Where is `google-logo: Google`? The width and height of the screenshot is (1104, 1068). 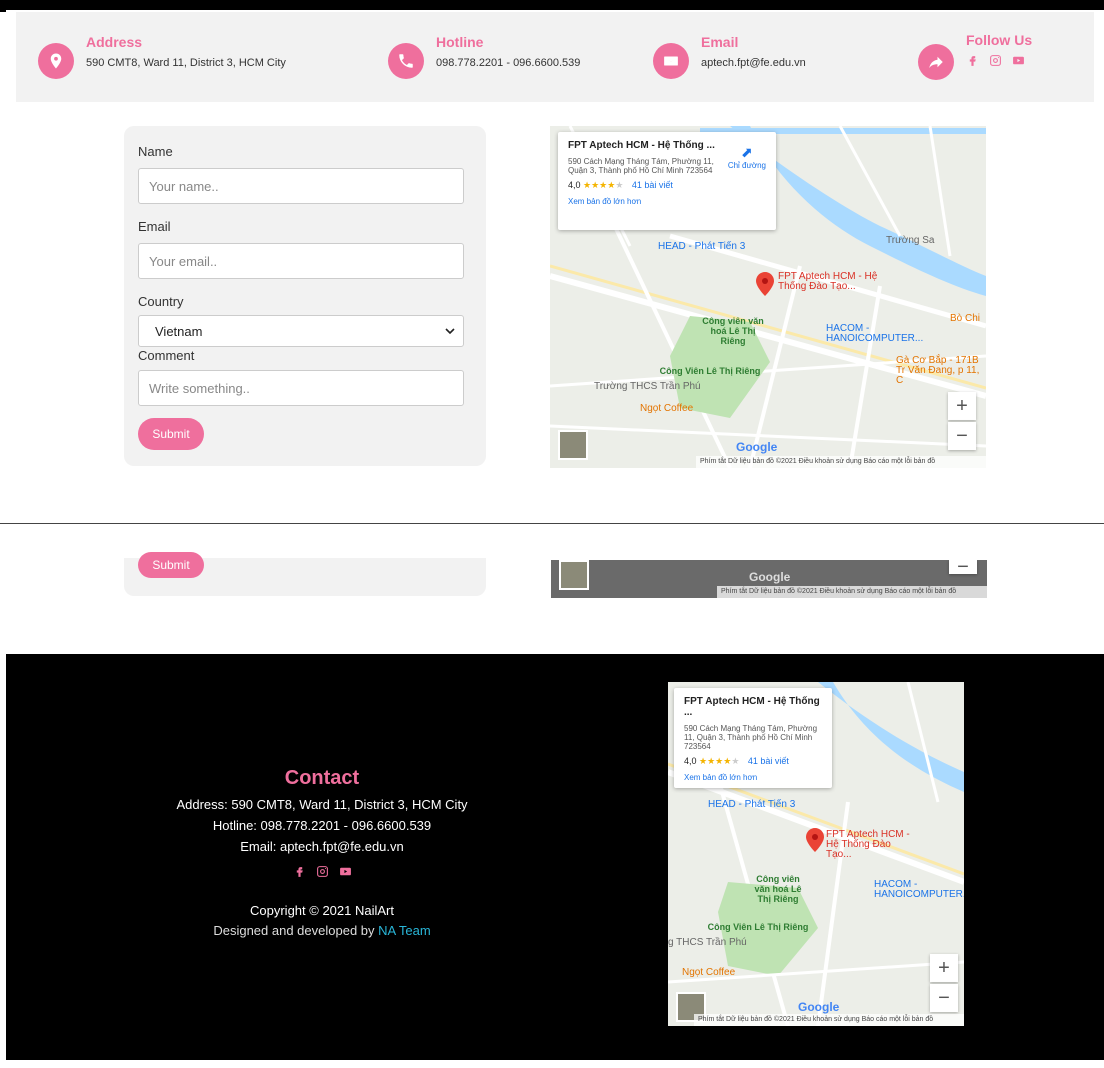
google-logo: Google is located at coordinates (757, 447).